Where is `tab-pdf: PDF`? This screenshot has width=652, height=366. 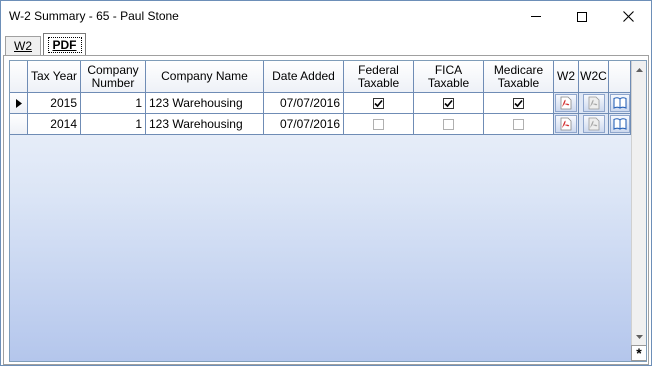
tab-pdf: PDF is located at coordinates (64, 44).